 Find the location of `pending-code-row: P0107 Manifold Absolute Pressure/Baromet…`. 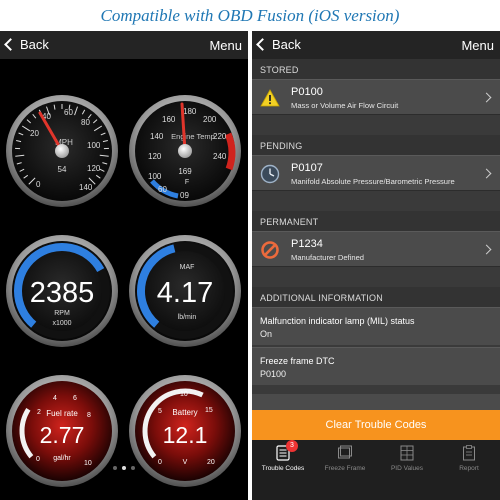

pending-code-row: P0107 Manifold Absolute Pressure/Baromet… is located at coordinates (376, 173).